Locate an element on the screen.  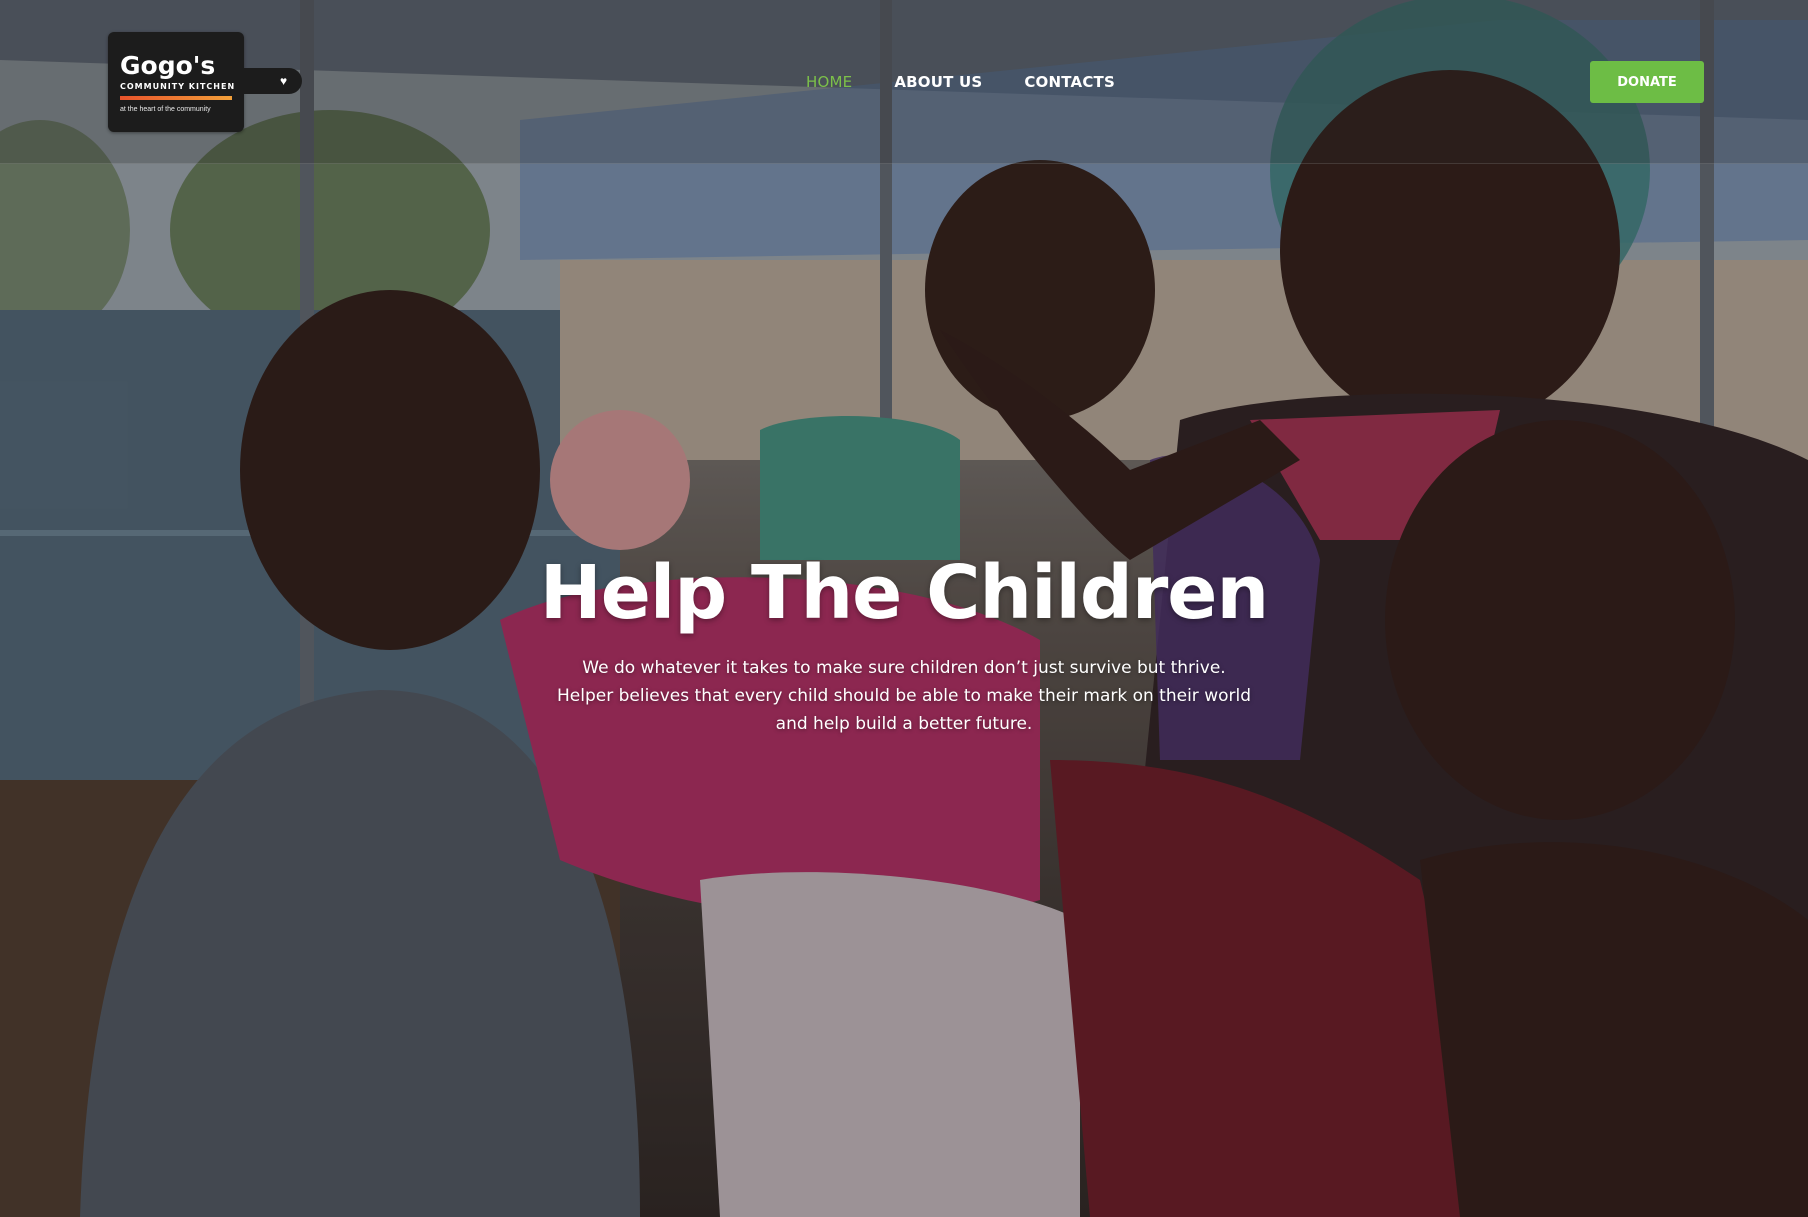
heart-icon: ♥ is located at coordinates (284, 81).